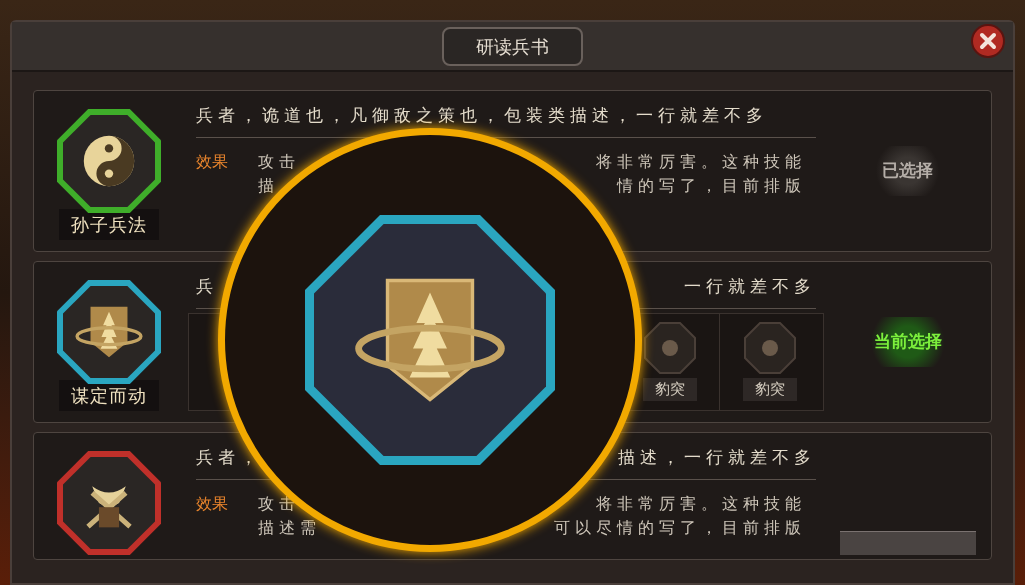 The width and height of the screenshot is (1025, 585). I want to click on tactic-item: 豹突, so click(769, 361).